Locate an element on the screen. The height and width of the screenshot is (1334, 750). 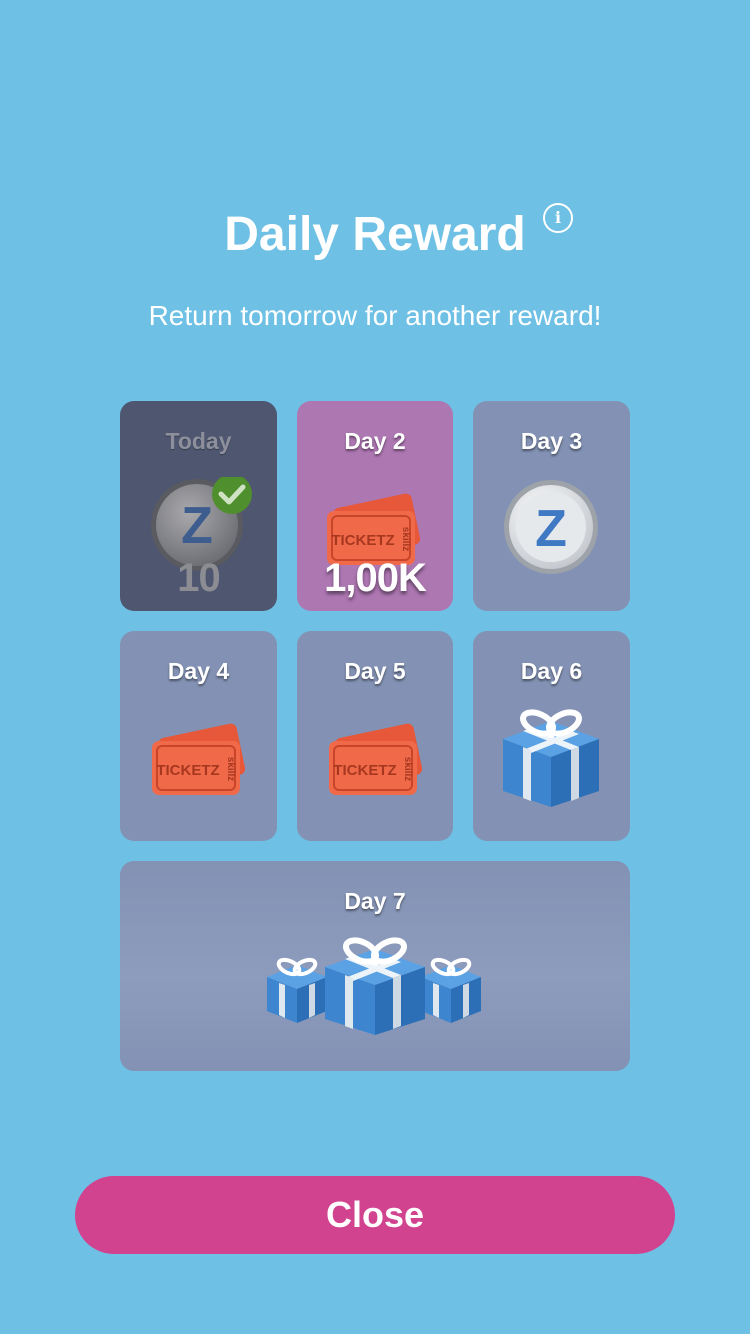
reward-card-day-4: Day 4 TICKETZ skillz is located at coordinates (198, 736).